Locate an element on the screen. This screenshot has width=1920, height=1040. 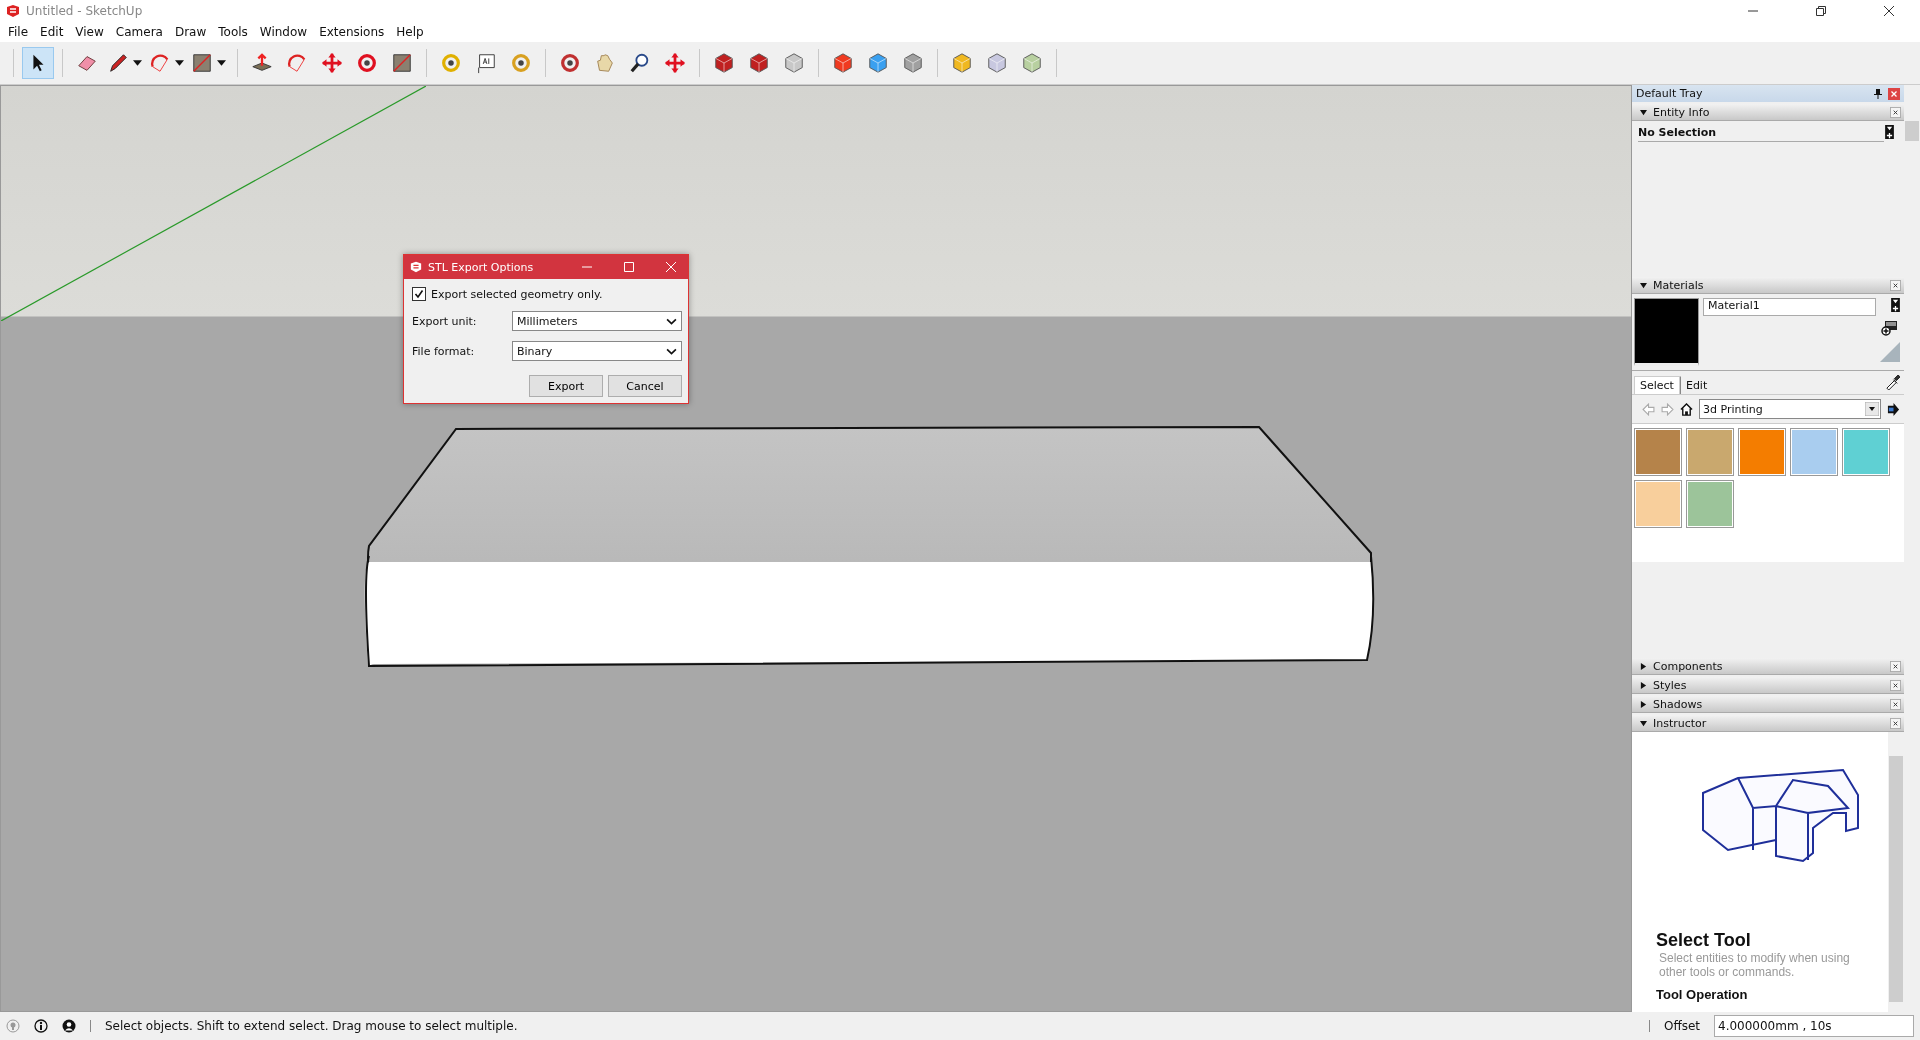
info-icon is located at coordinates (41, 1026).